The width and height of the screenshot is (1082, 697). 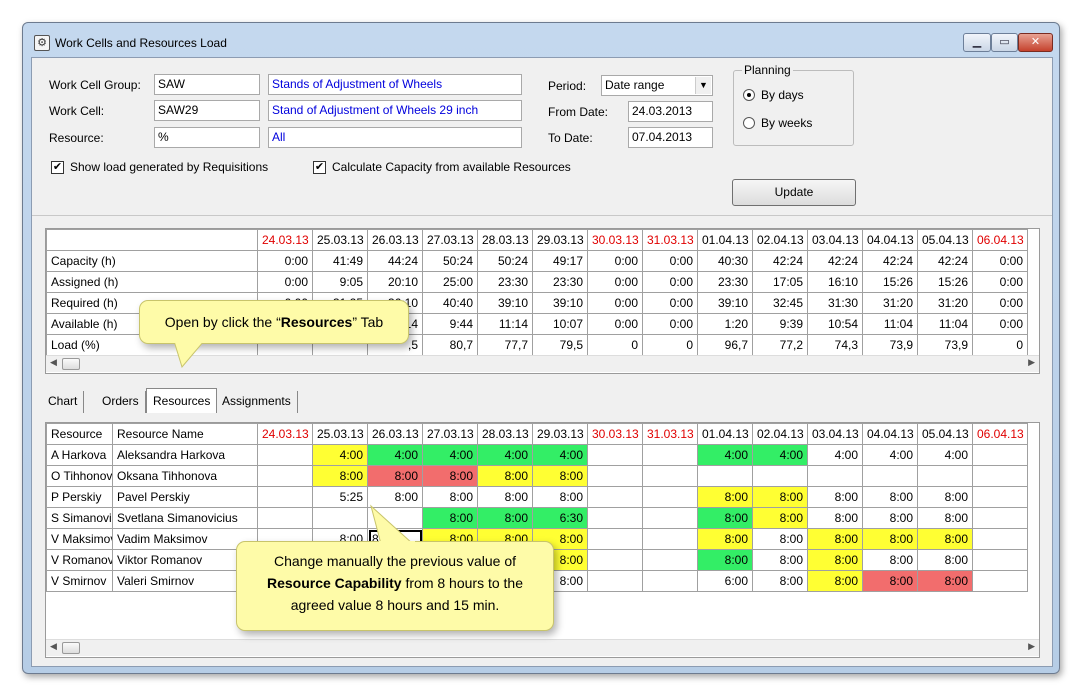 What do you see at coordinates (79, 539) in the screenshot?
I see `resource-code-cell: V Maksimov` at bounding box center [79, 539].